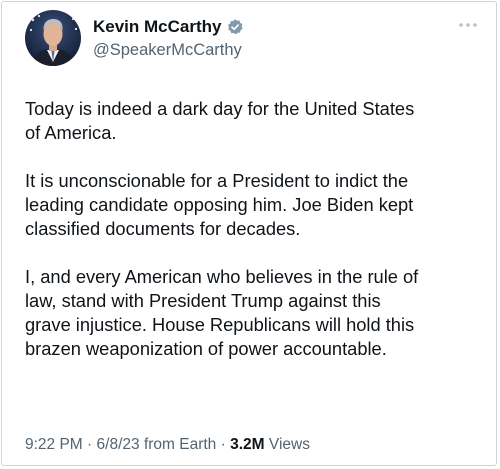 The width and height of the screenshot is (500, 469). Describe the element at coordinates (167, 50) in the screenshot. I see `author-handle: @SpeakerMcCarthy` at that location.